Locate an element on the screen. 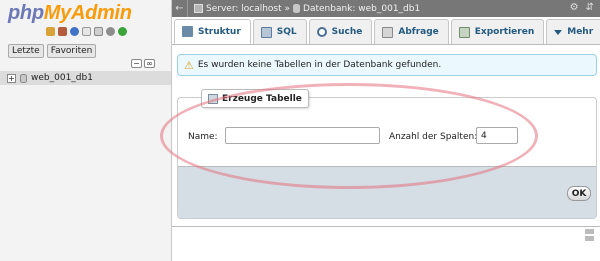 Image resolution: width=600 pixels, height=261 pixels. tab-label: Abfrage is located at coordinates (418, 32).